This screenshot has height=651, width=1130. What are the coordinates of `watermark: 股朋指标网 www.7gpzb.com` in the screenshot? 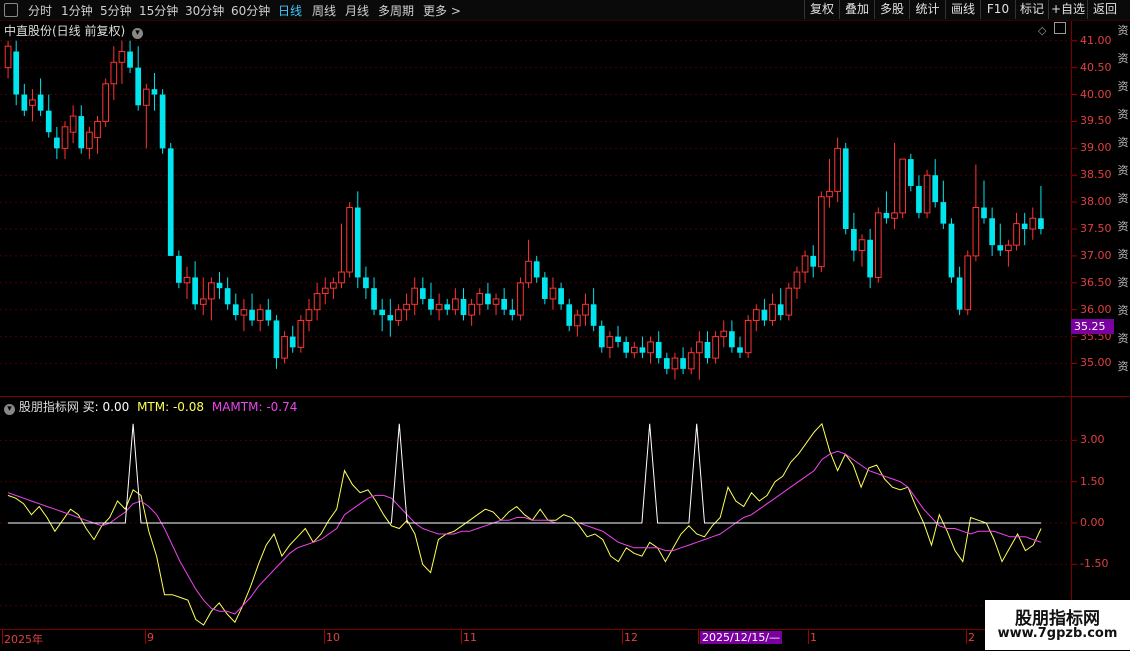 It's located at (1057, 625).